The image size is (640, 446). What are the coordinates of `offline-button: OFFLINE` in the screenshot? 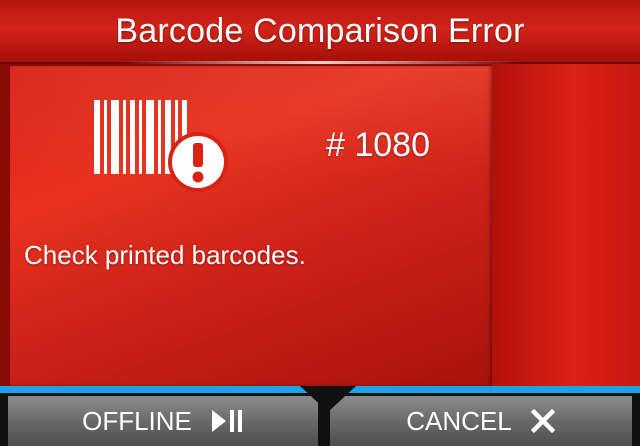 It's located at (163, 421).